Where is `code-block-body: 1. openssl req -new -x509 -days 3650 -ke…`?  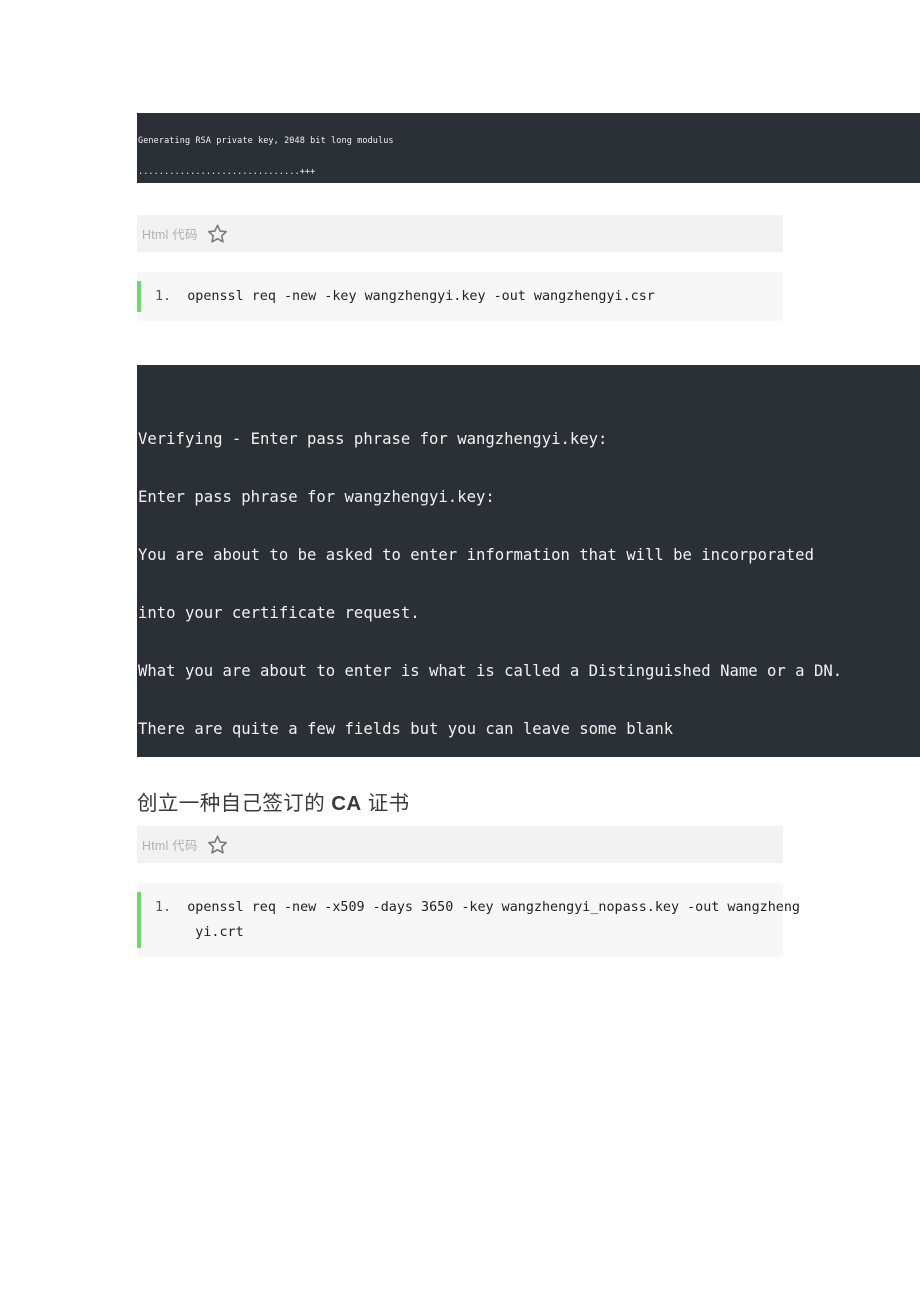 code-block-body: 1. openssl req -new -x509 -days 3650 -ke… is located at coordinates (468, 920).